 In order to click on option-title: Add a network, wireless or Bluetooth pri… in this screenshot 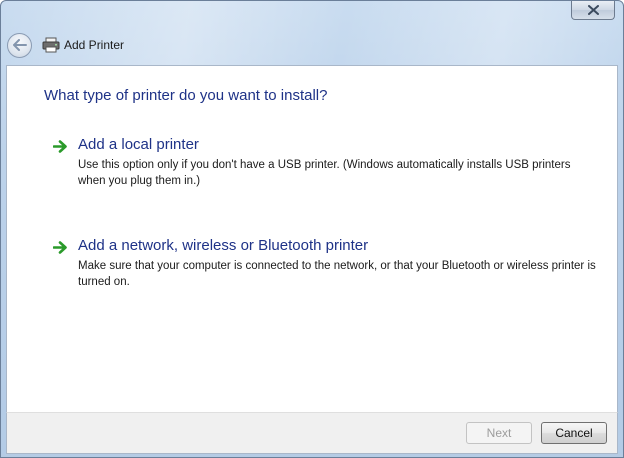, I will do `click(223, 245)`.